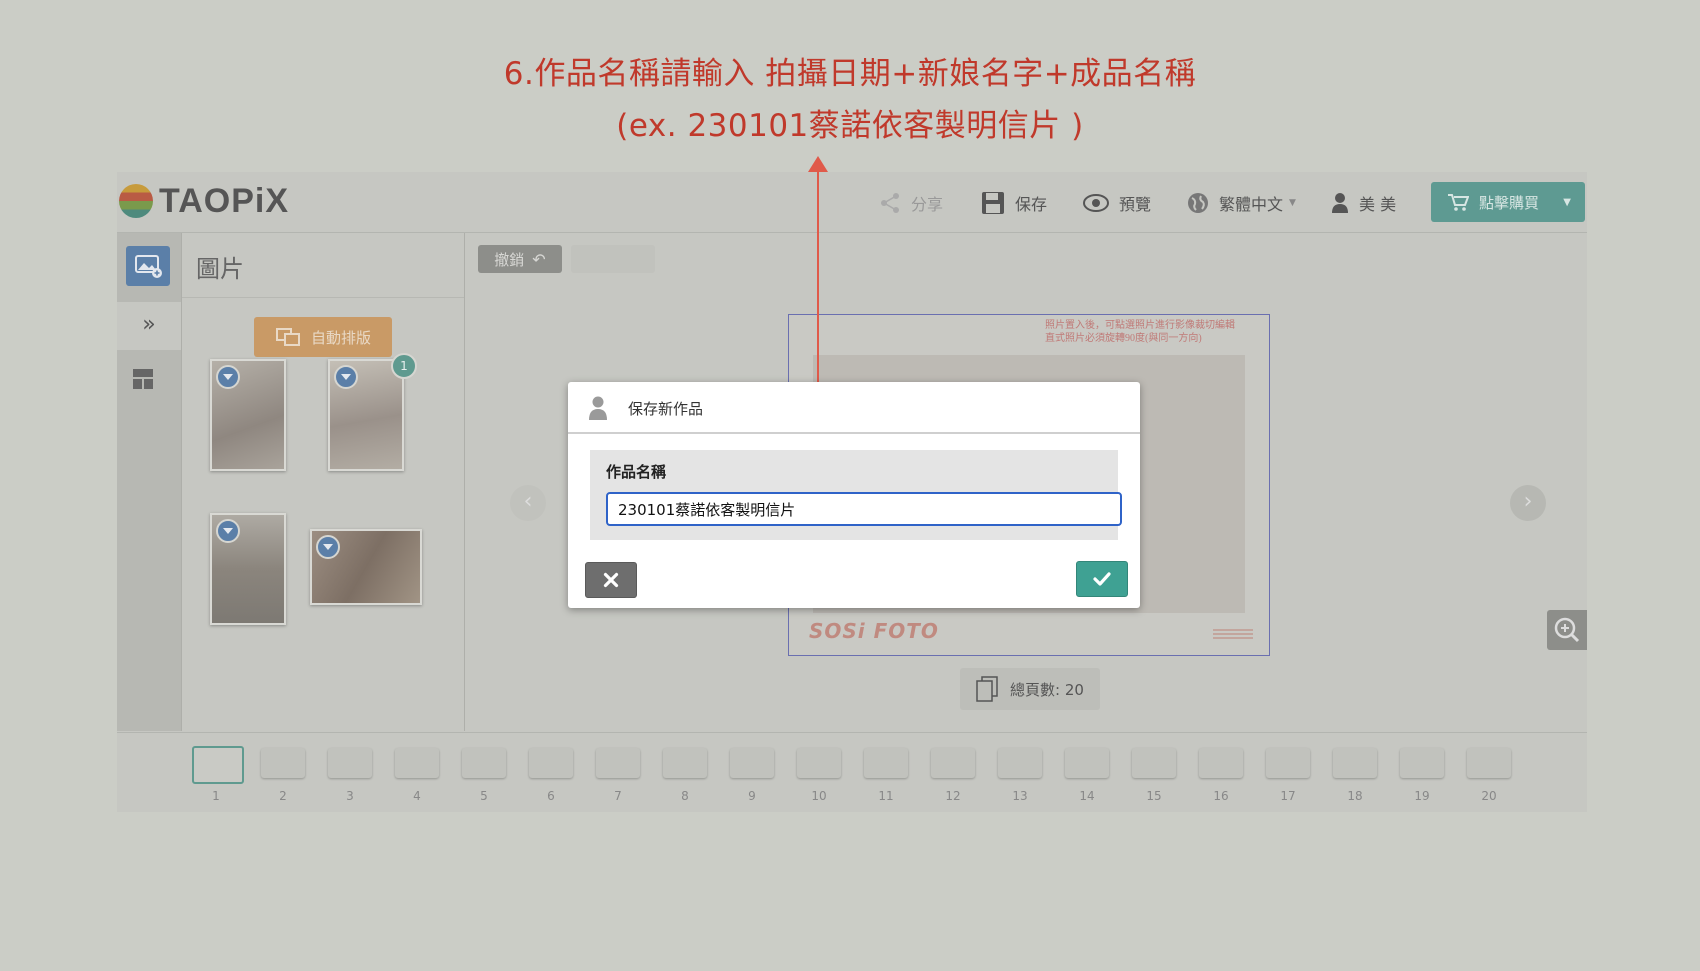 Image resolution: width=1700 pixels, height=971 pixels. I want to click on instruction-line-1: 6.作品名稱請輸入 拍攝日期+新娘名字+成品名稱, so click(850, 74).